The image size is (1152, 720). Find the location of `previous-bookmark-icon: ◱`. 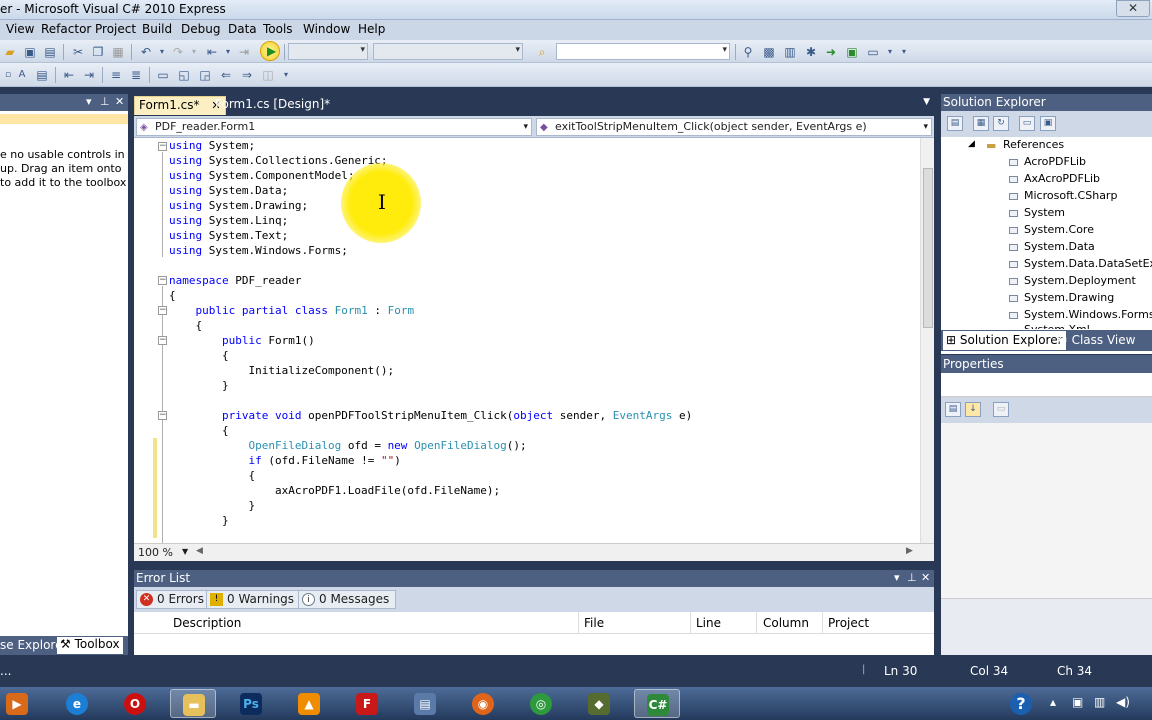

previous-bookmark-icon: ◱ is located at coordinates (184, 75).